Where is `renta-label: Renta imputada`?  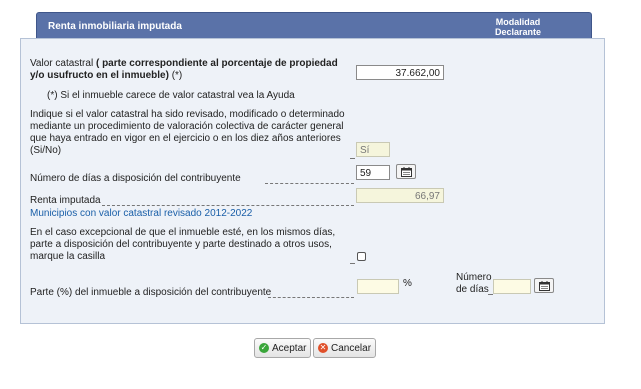 renta-label: Renta imputada is located at coordinates (65, 200).